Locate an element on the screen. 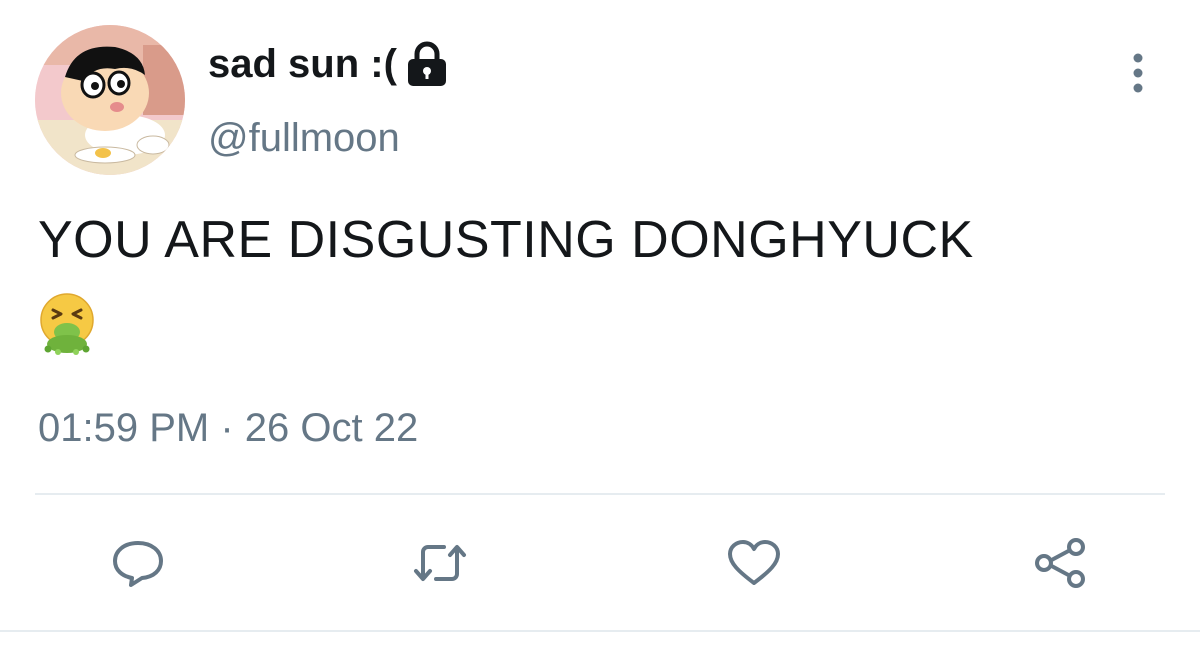 Image resolution: width=1200 pixels, height=652 pixels. more-vertical-icon is located at coordinates (1138, 73).